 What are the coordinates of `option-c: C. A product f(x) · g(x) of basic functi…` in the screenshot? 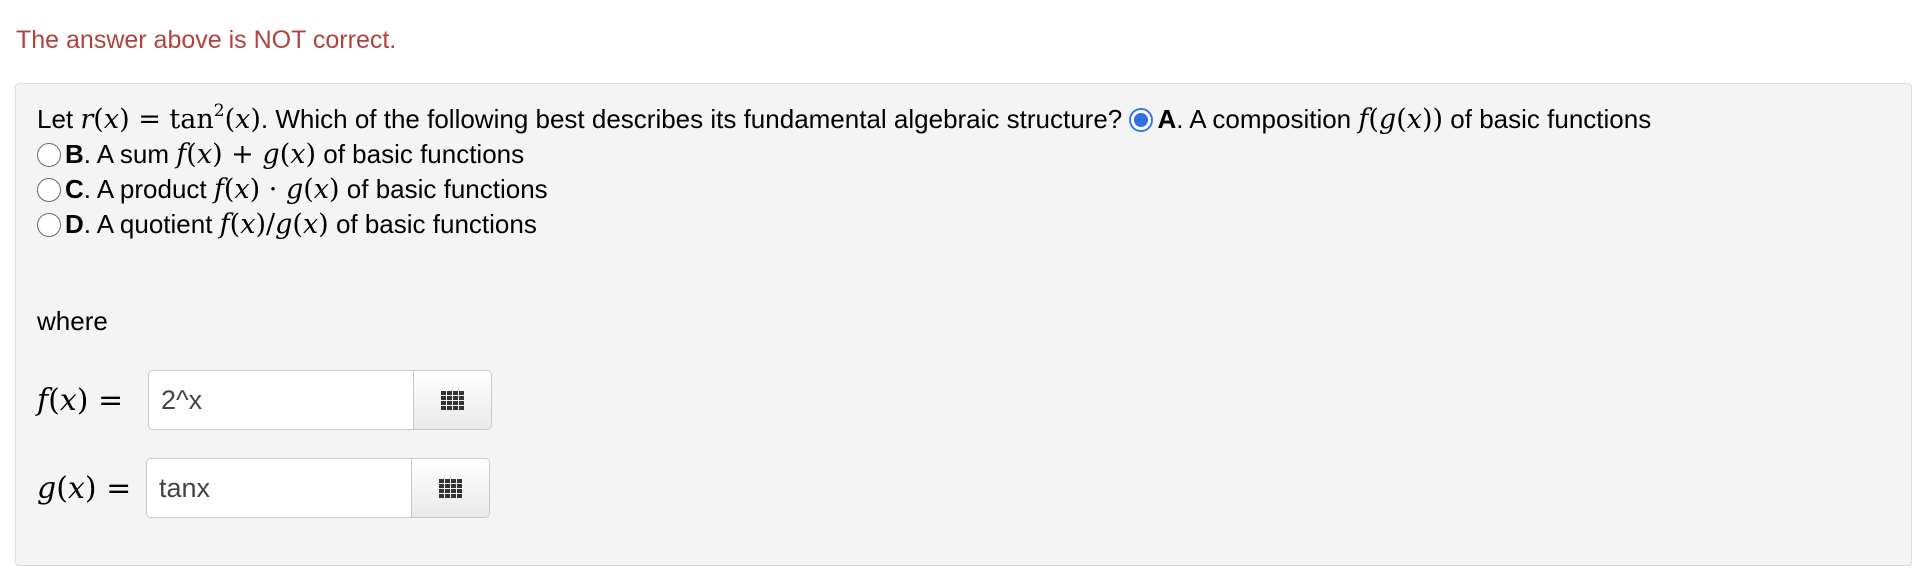 It's located at (292, 189).